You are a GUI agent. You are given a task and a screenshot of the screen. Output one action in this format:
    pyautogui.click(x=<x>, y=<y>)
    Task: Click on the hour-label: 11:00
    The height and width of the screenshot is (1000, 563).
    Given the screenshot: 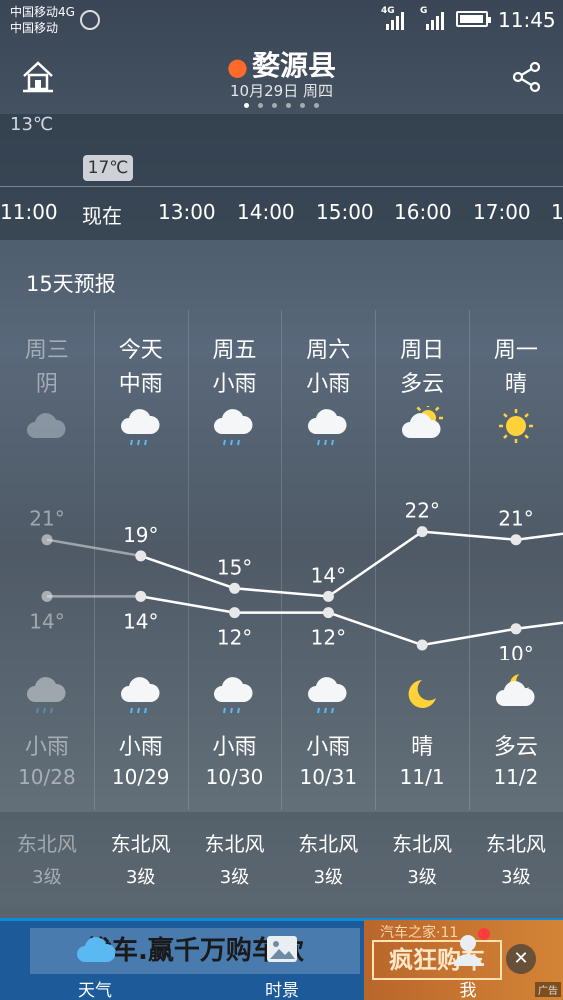 What is the action you would take?
    pyautogui.click(x=29, y=212)
    